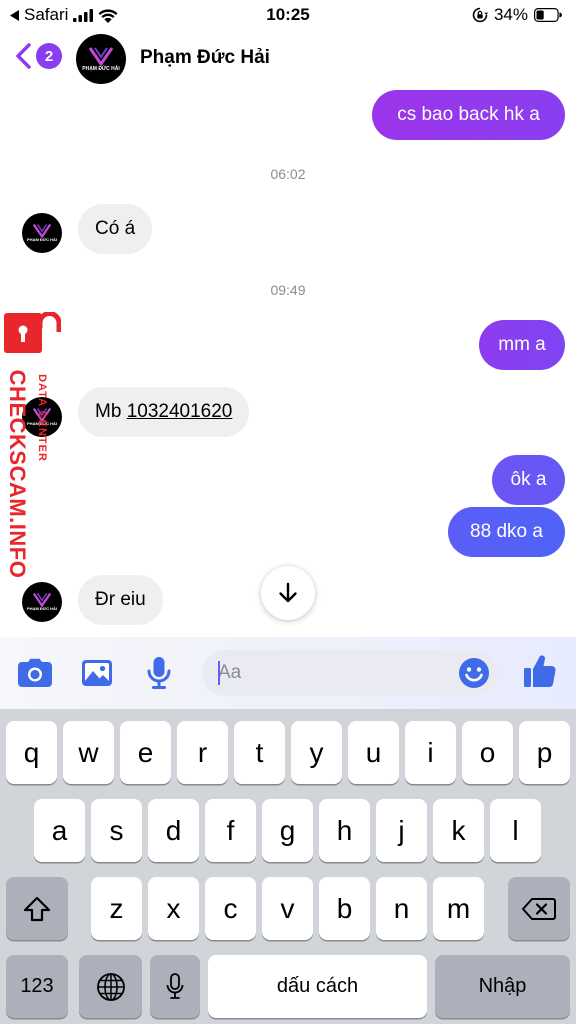 Image resolution: width=576 pixels, height=1024 pixels. I want to click on key-m: m, so click(458, 908).